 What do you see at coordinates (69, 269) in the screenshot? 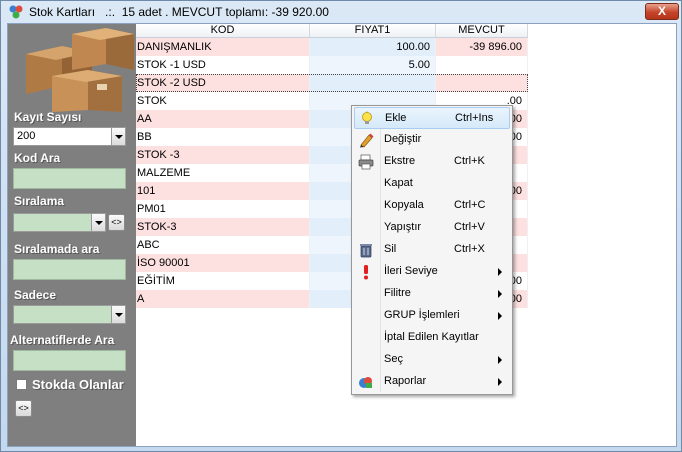
I see `siralamada-ara-input` at bounding box center [69, 269].